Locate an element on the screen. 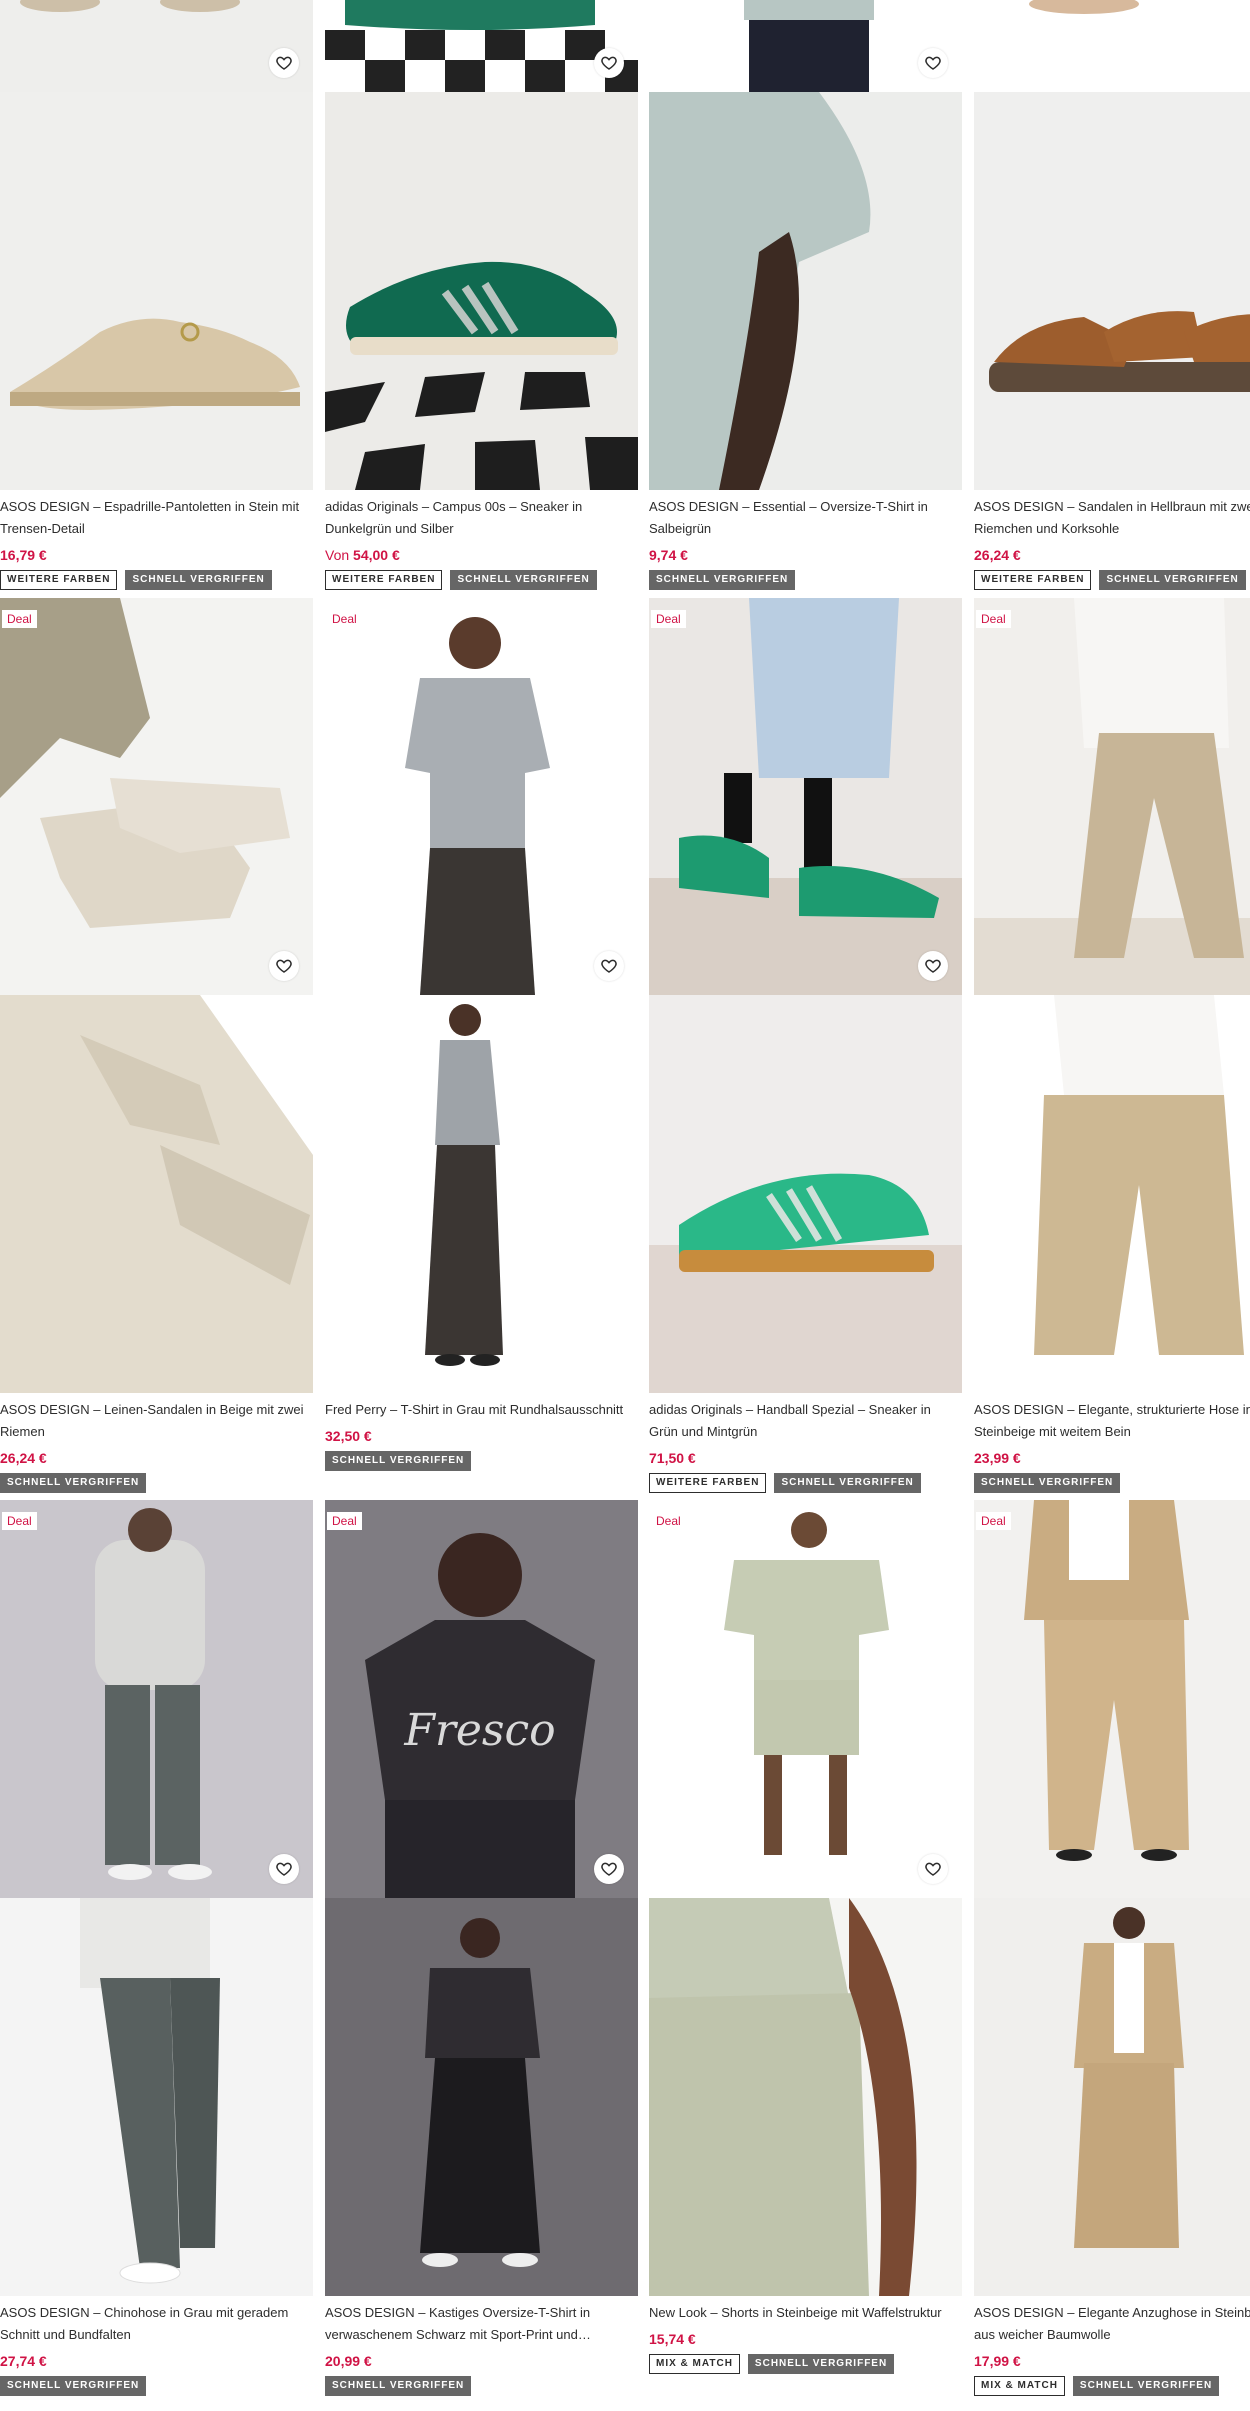  product-price: 71,50 € is located at coordinates (672, 1458).